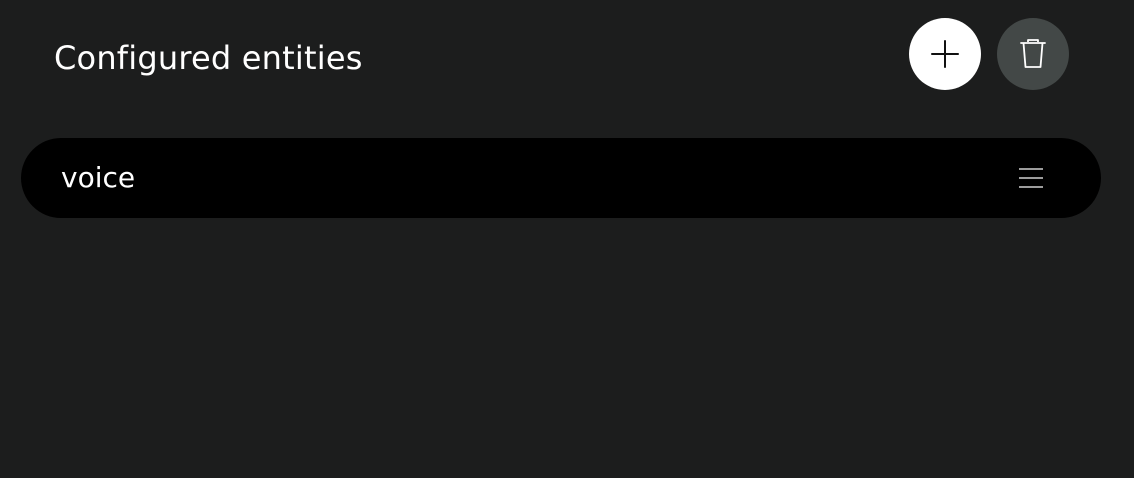  I want to click on entity-label: voice, so click(98, 177).